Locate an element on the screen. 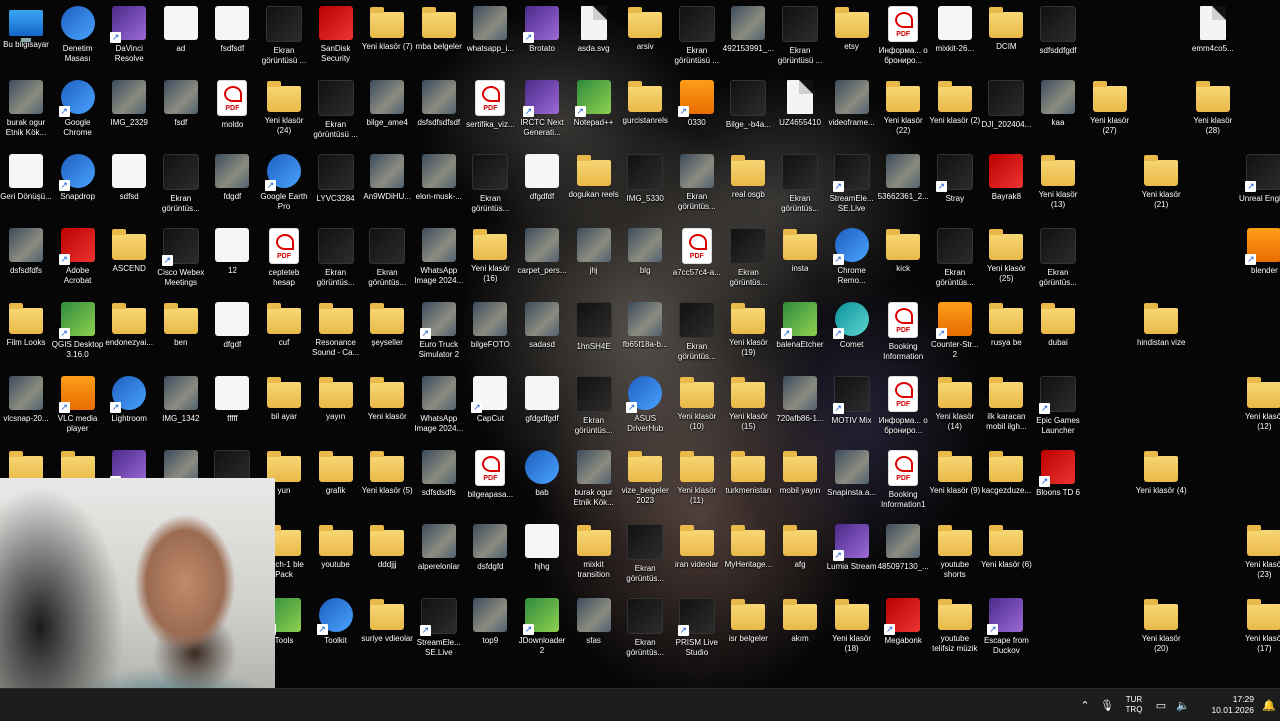  desktop-icon: Snapdrop is located at coordinates (78, 178).